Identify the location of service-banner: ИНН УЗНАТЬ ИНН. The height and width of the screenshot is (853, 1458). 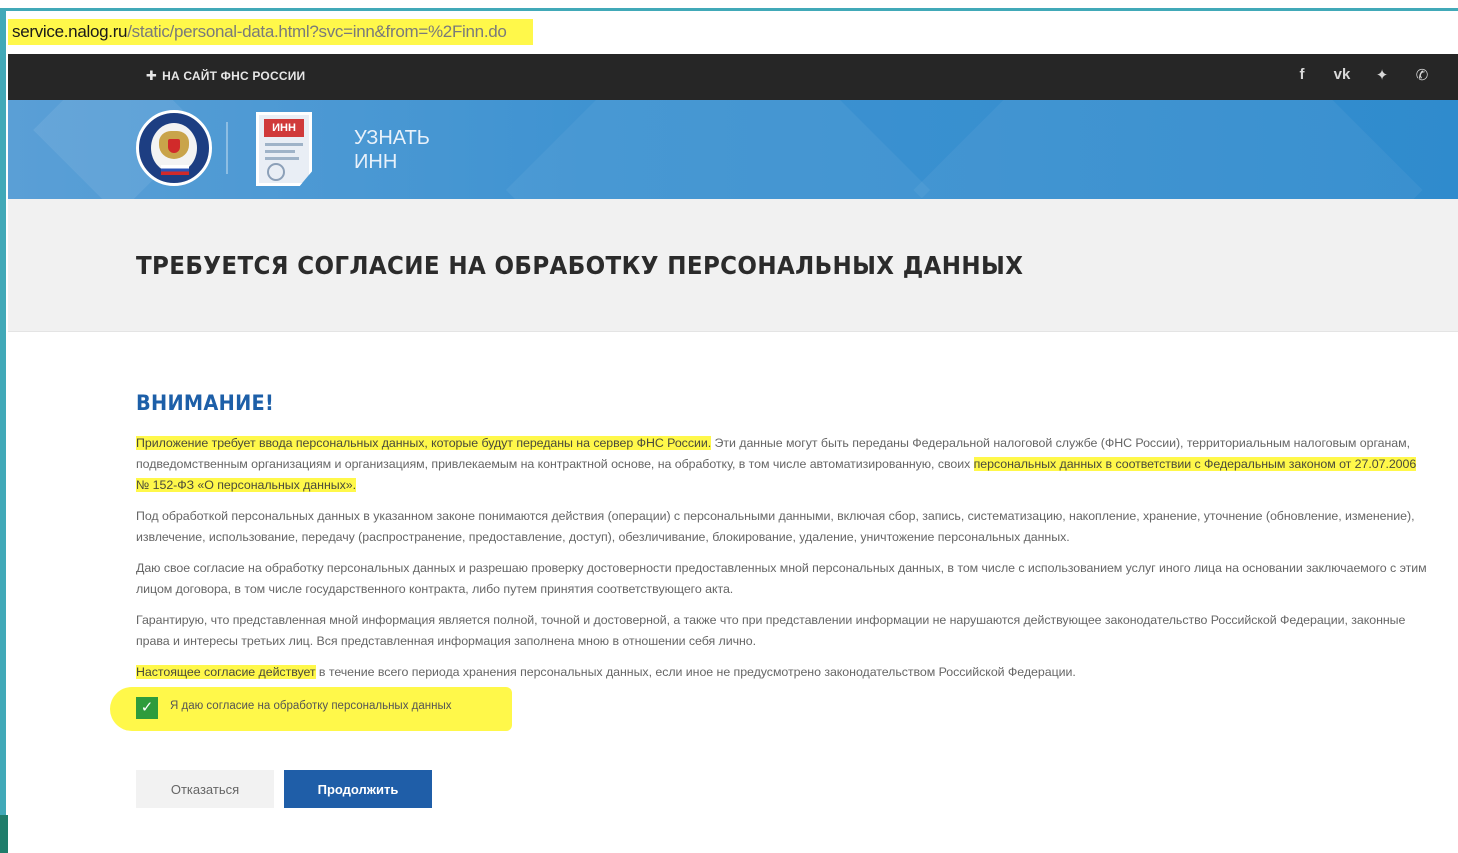
(733, 149).